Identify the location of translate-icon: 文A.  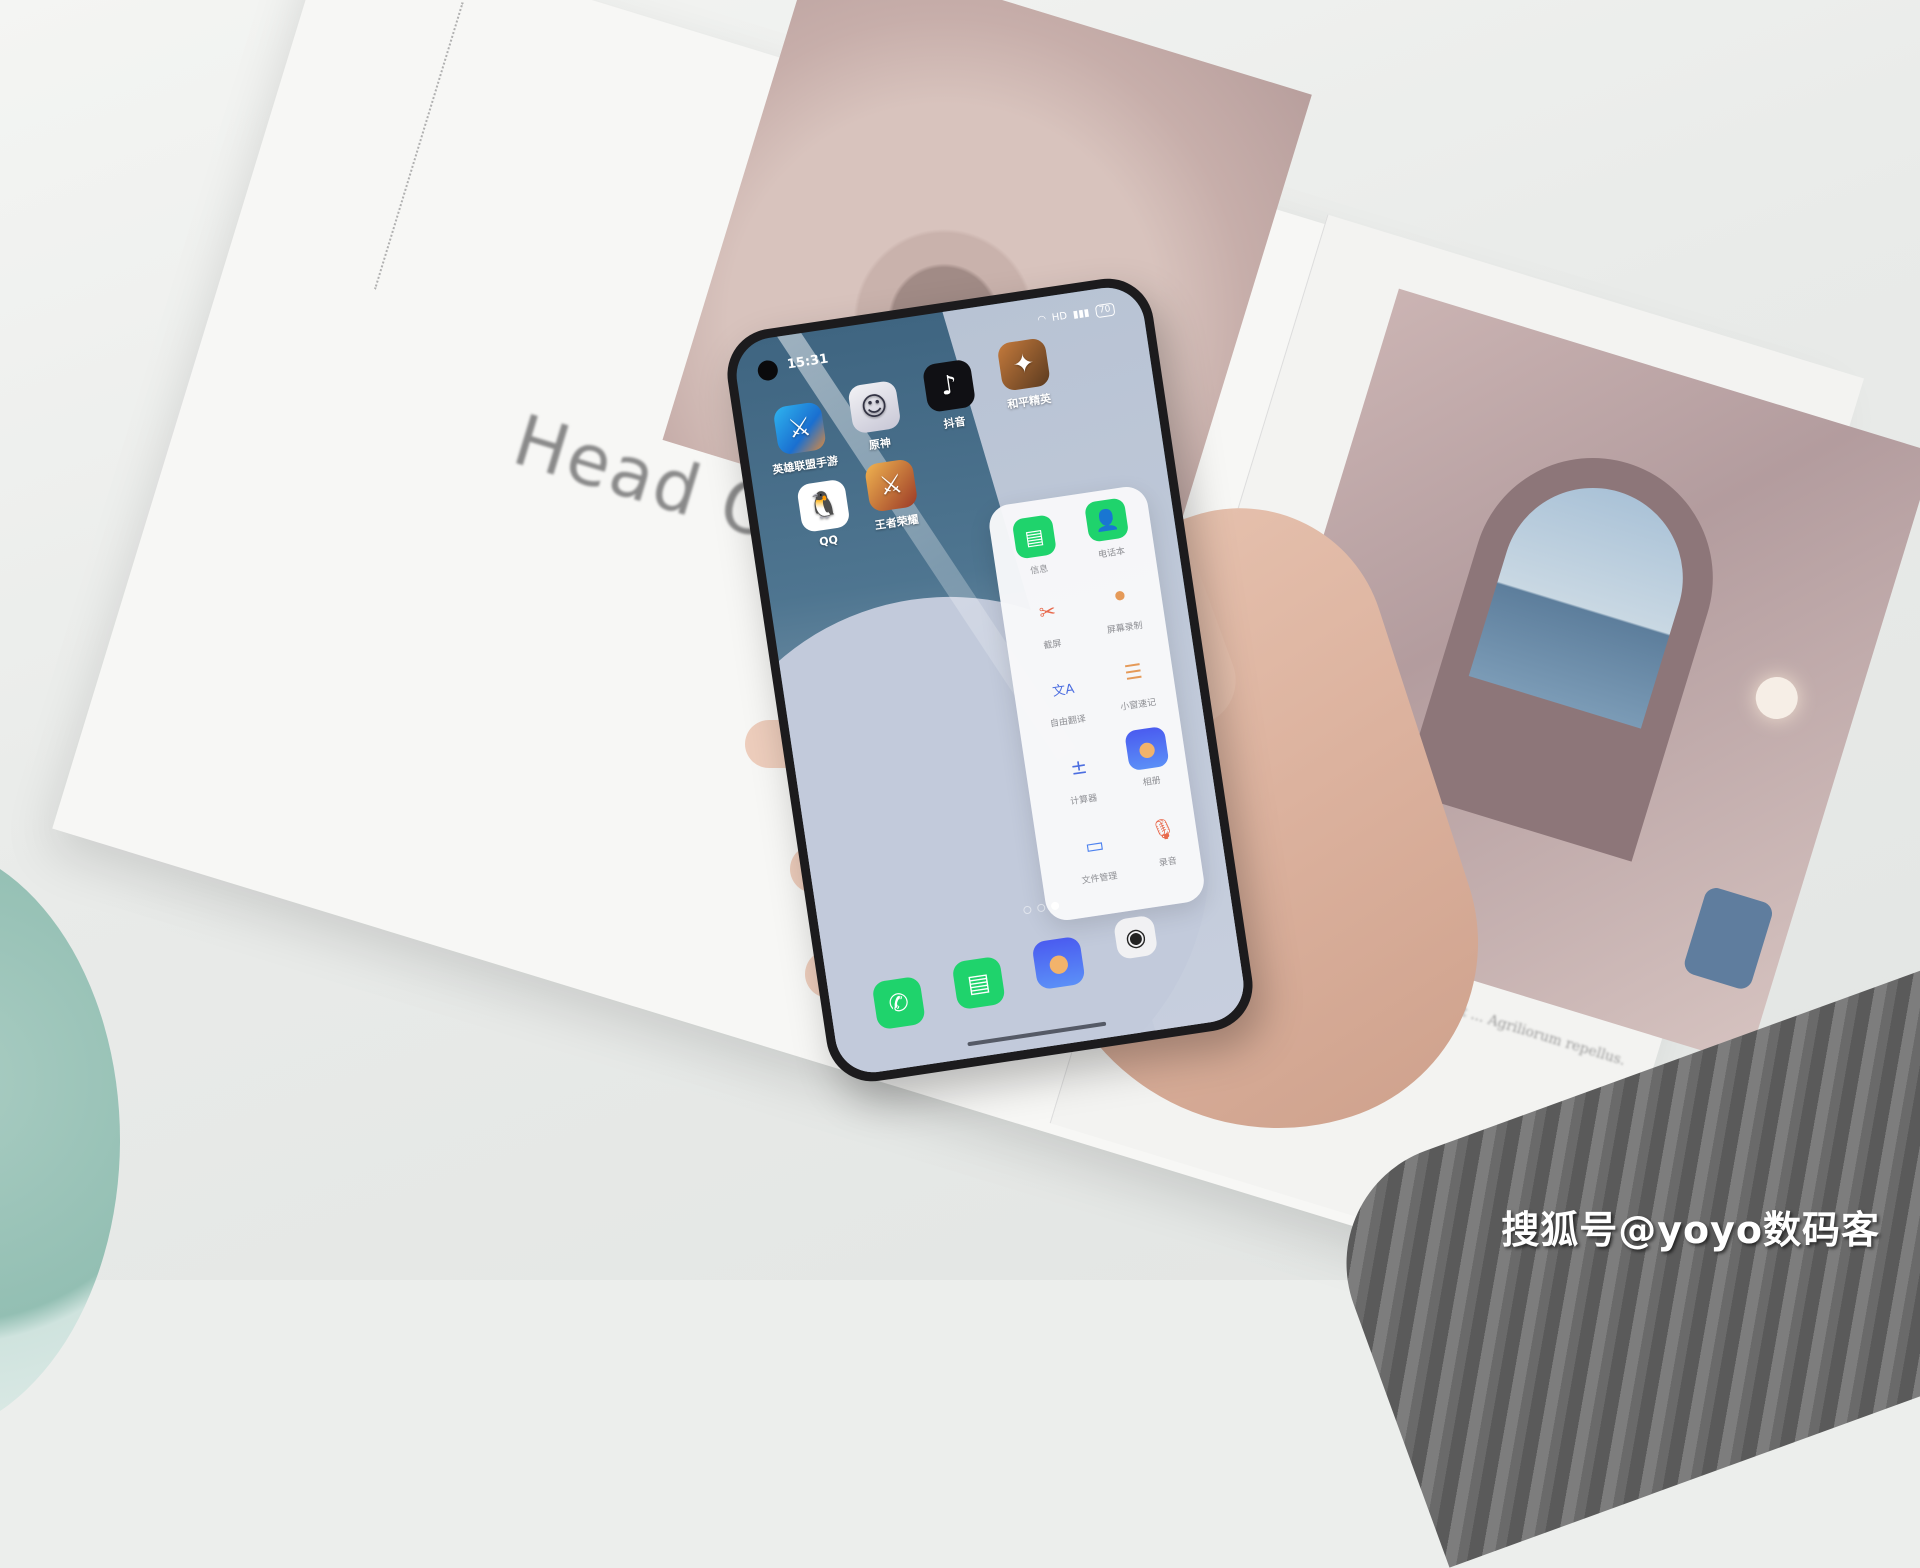
(1063, 690).